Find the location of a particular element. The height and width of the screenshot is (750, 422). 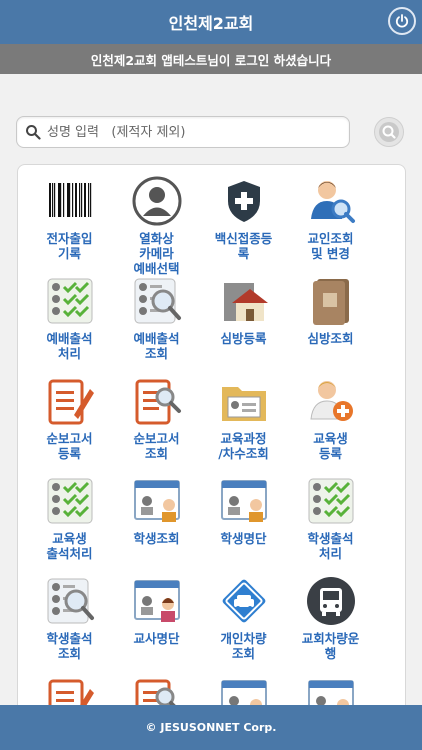

visit-book-icon is located at coordinates (331, 301).